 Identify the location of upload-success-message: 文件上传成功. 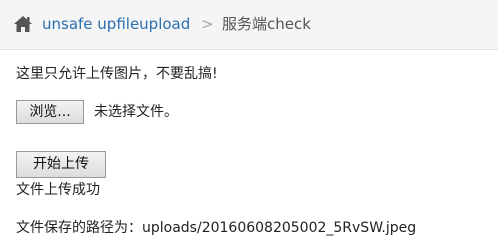
(58, 190).